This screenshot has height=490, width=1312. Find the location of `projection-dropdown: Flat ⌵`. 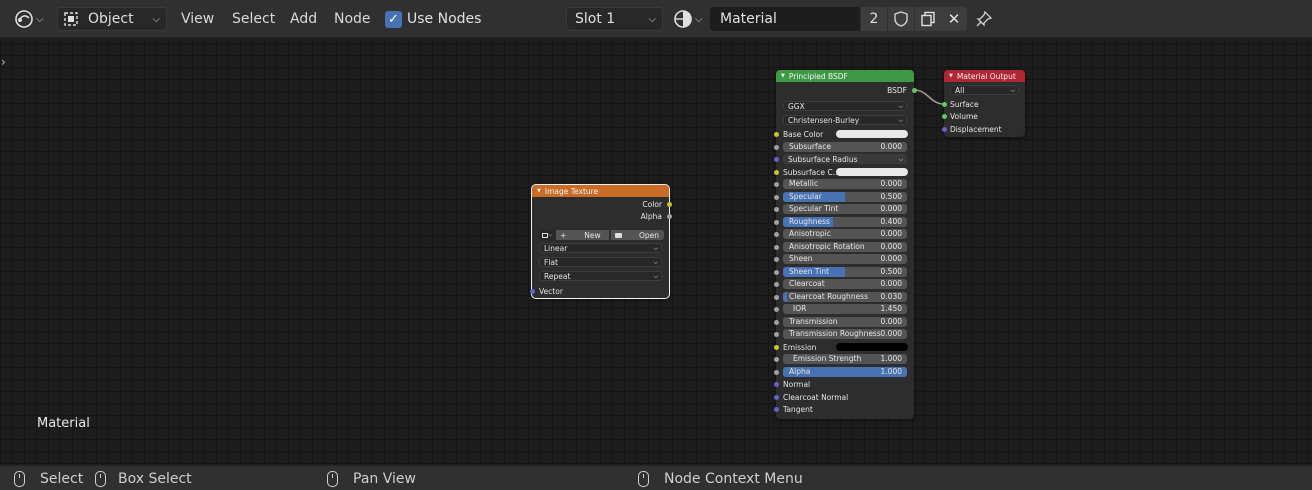

projection-dropdown: Flat ⌵ is located at coordinates (600, 262).